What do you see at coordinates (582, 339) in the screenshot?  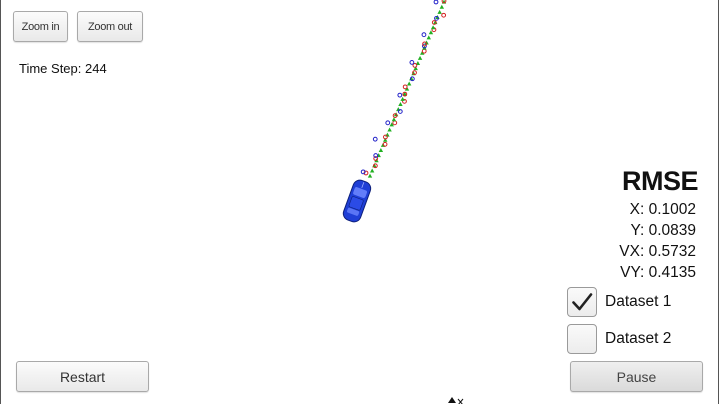 I see `dataset-2-checkbox` at bounding box center [582, 339].